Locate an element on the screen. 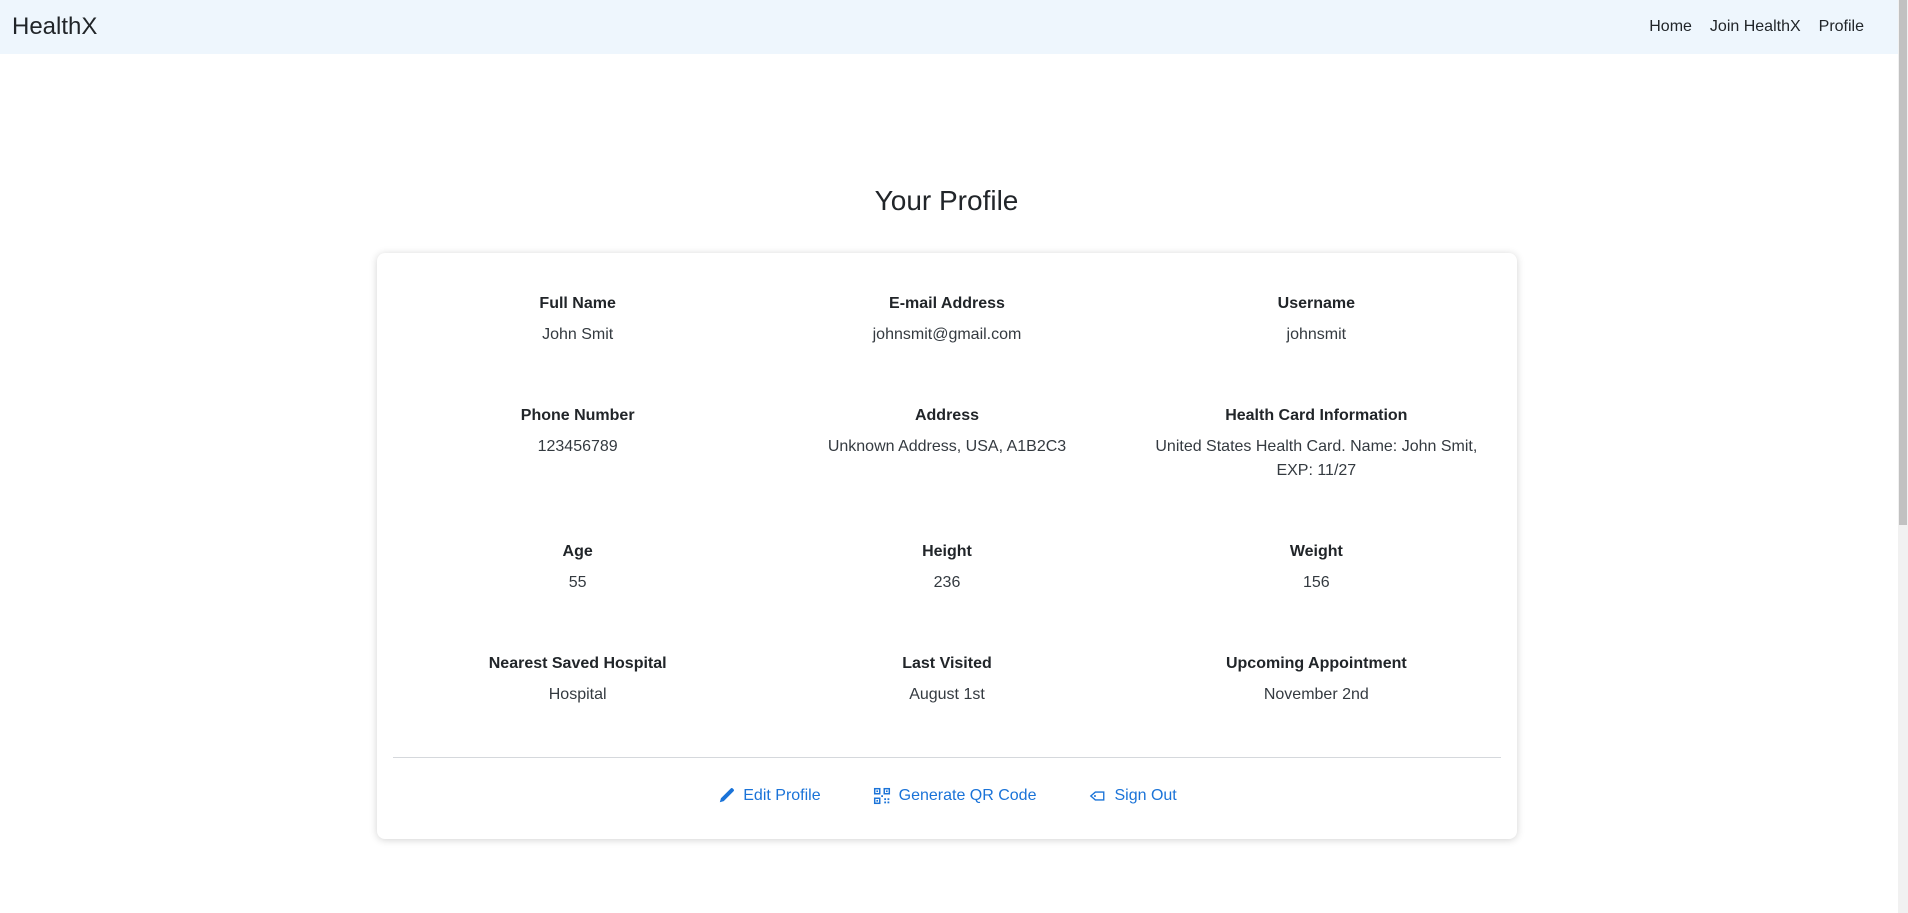  field-label: Age is located at coordinates (577, 551).